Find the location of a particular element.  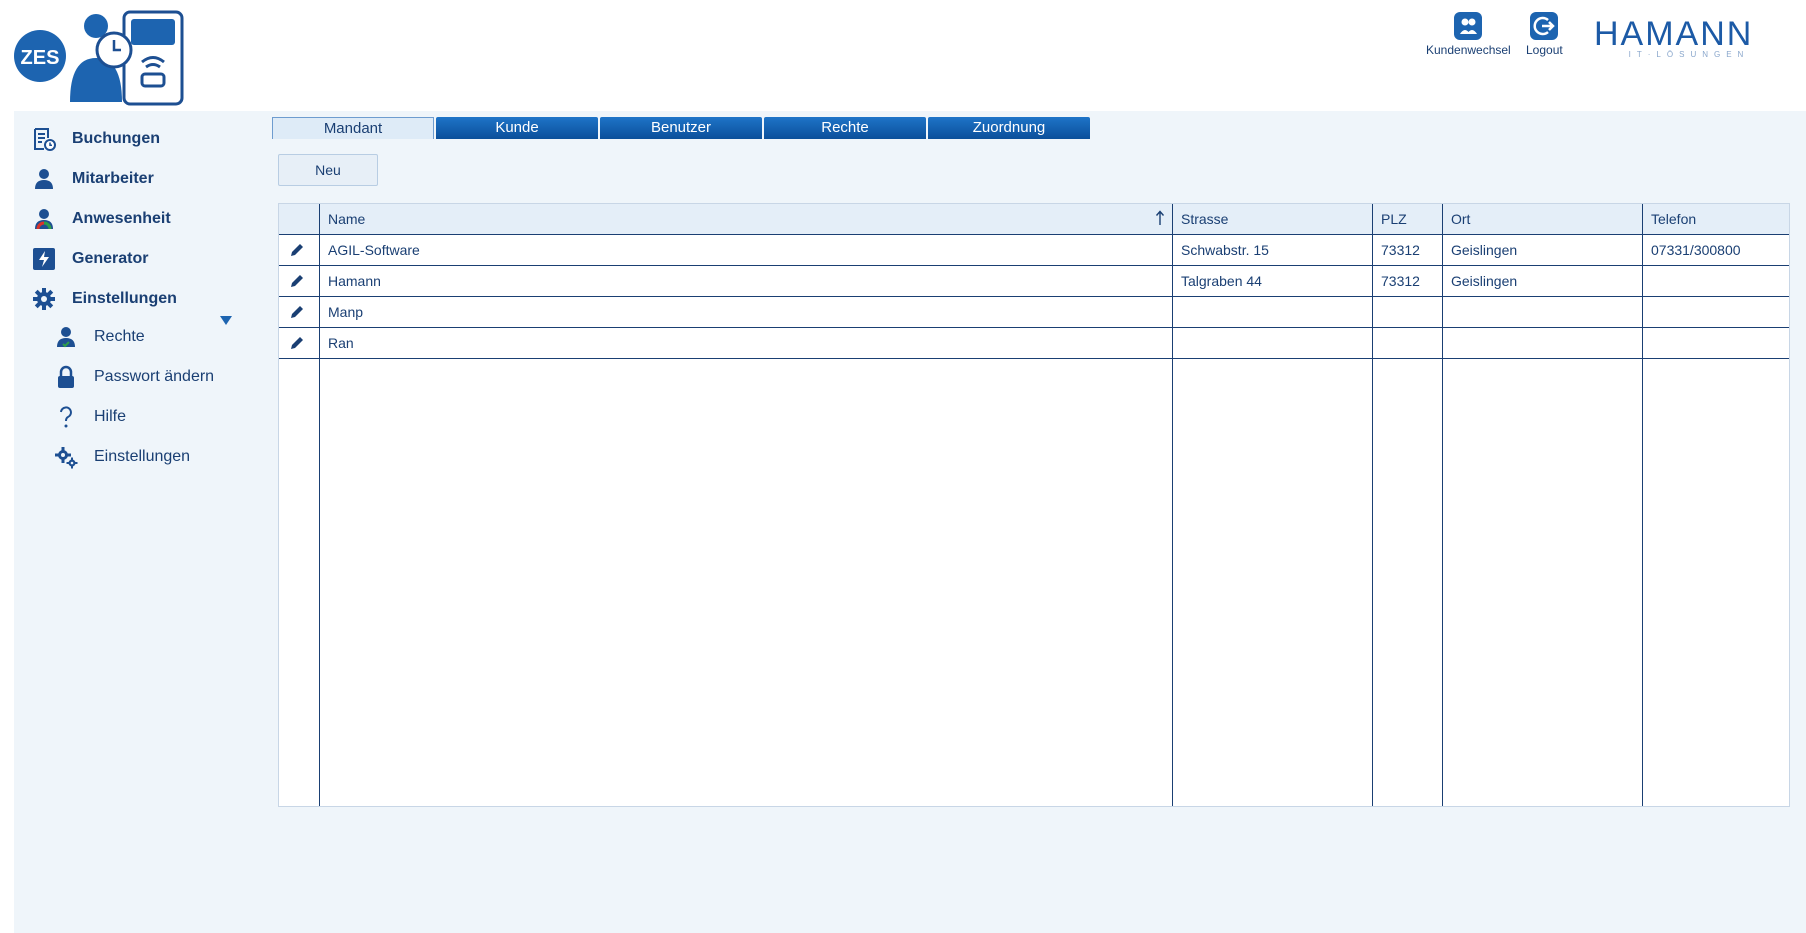

sidebar-subitem-einstellungen: Einstellungen is located at coordinates (122, 457).